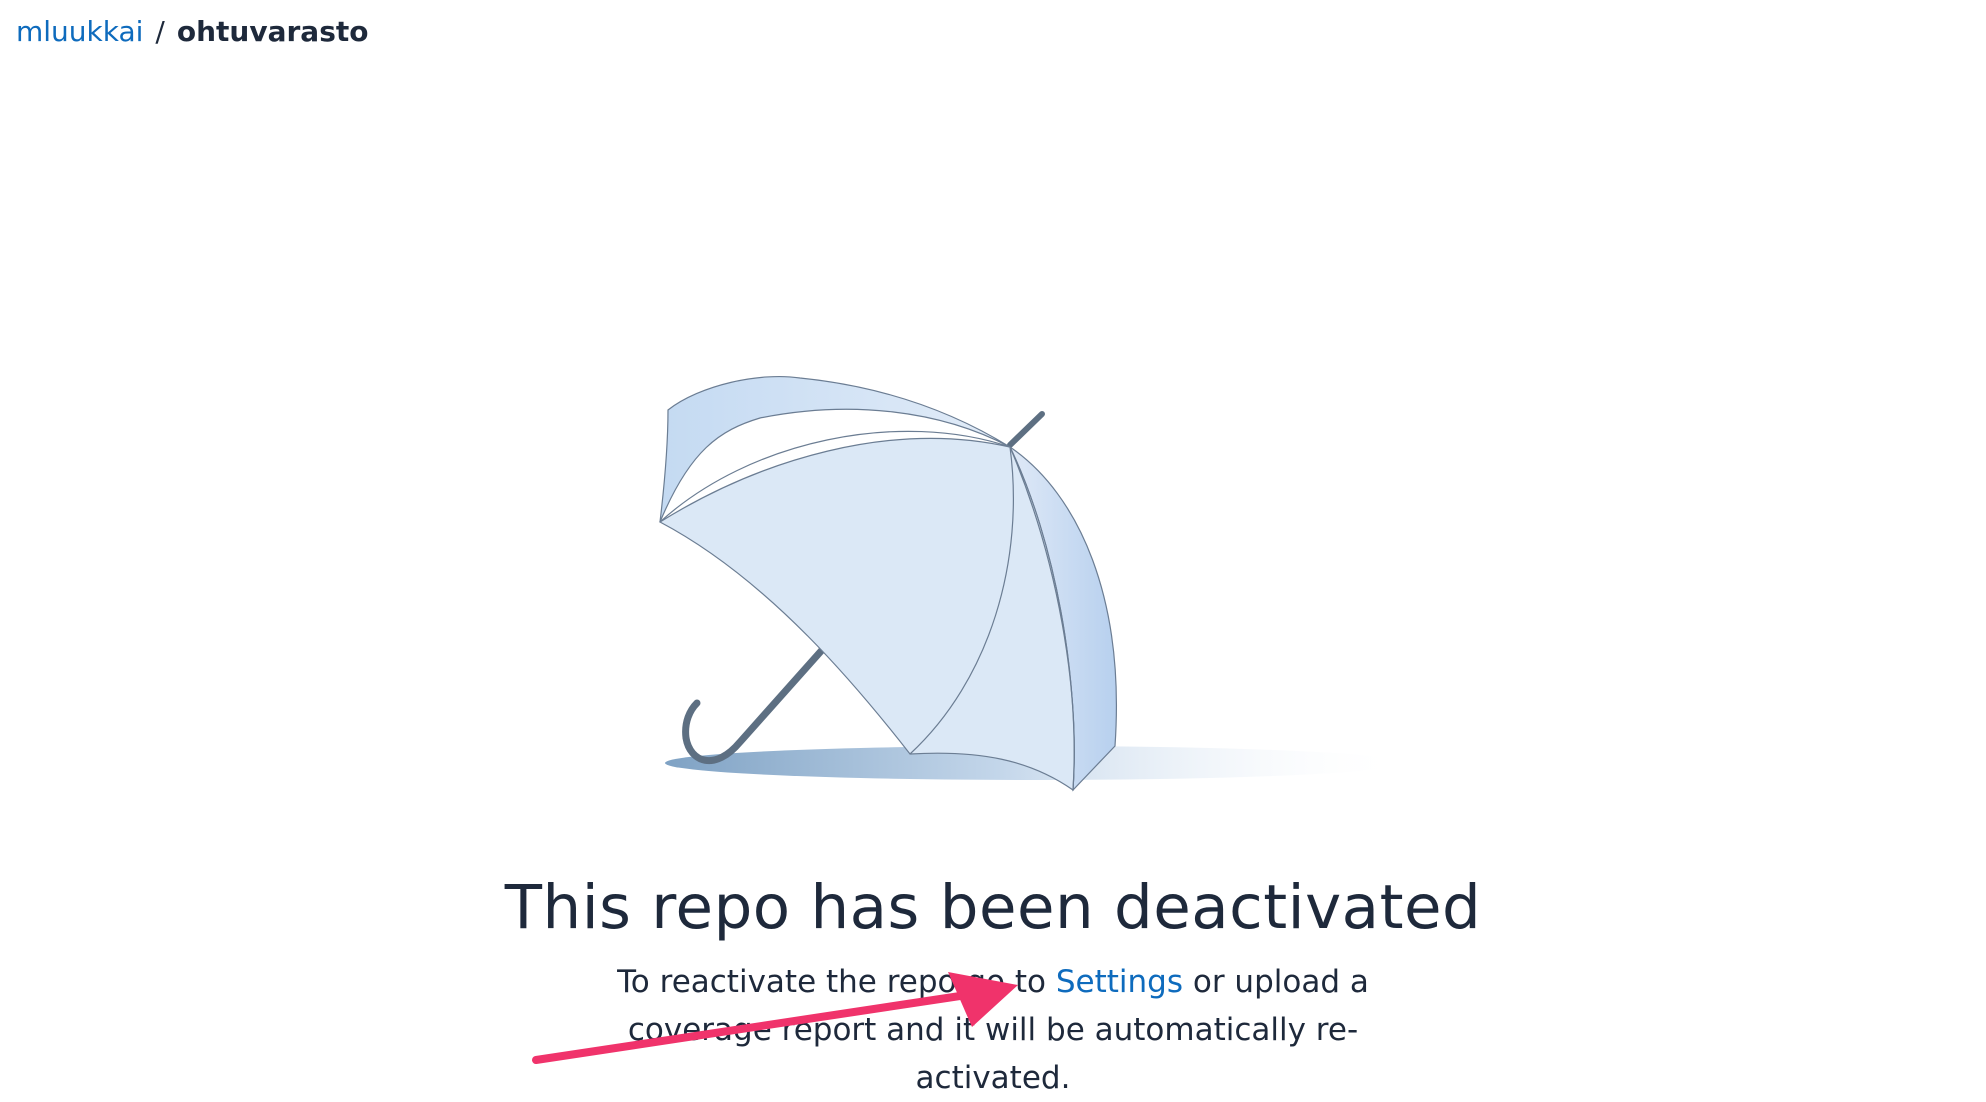 This screenshot has height=1102, width=1986. I want to click on umbrella-icon, so click(1031, 583).